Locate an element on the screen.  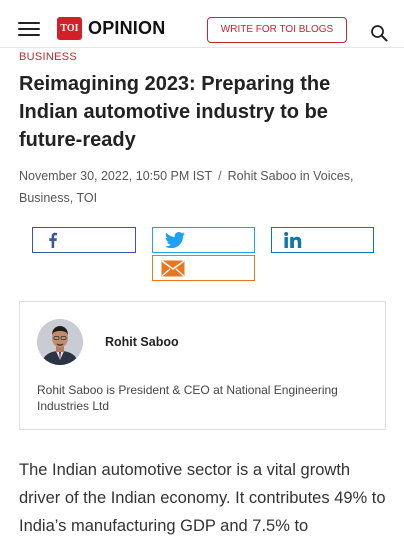
author-name: Rohit Saboo is located at coordinates (142, 342).